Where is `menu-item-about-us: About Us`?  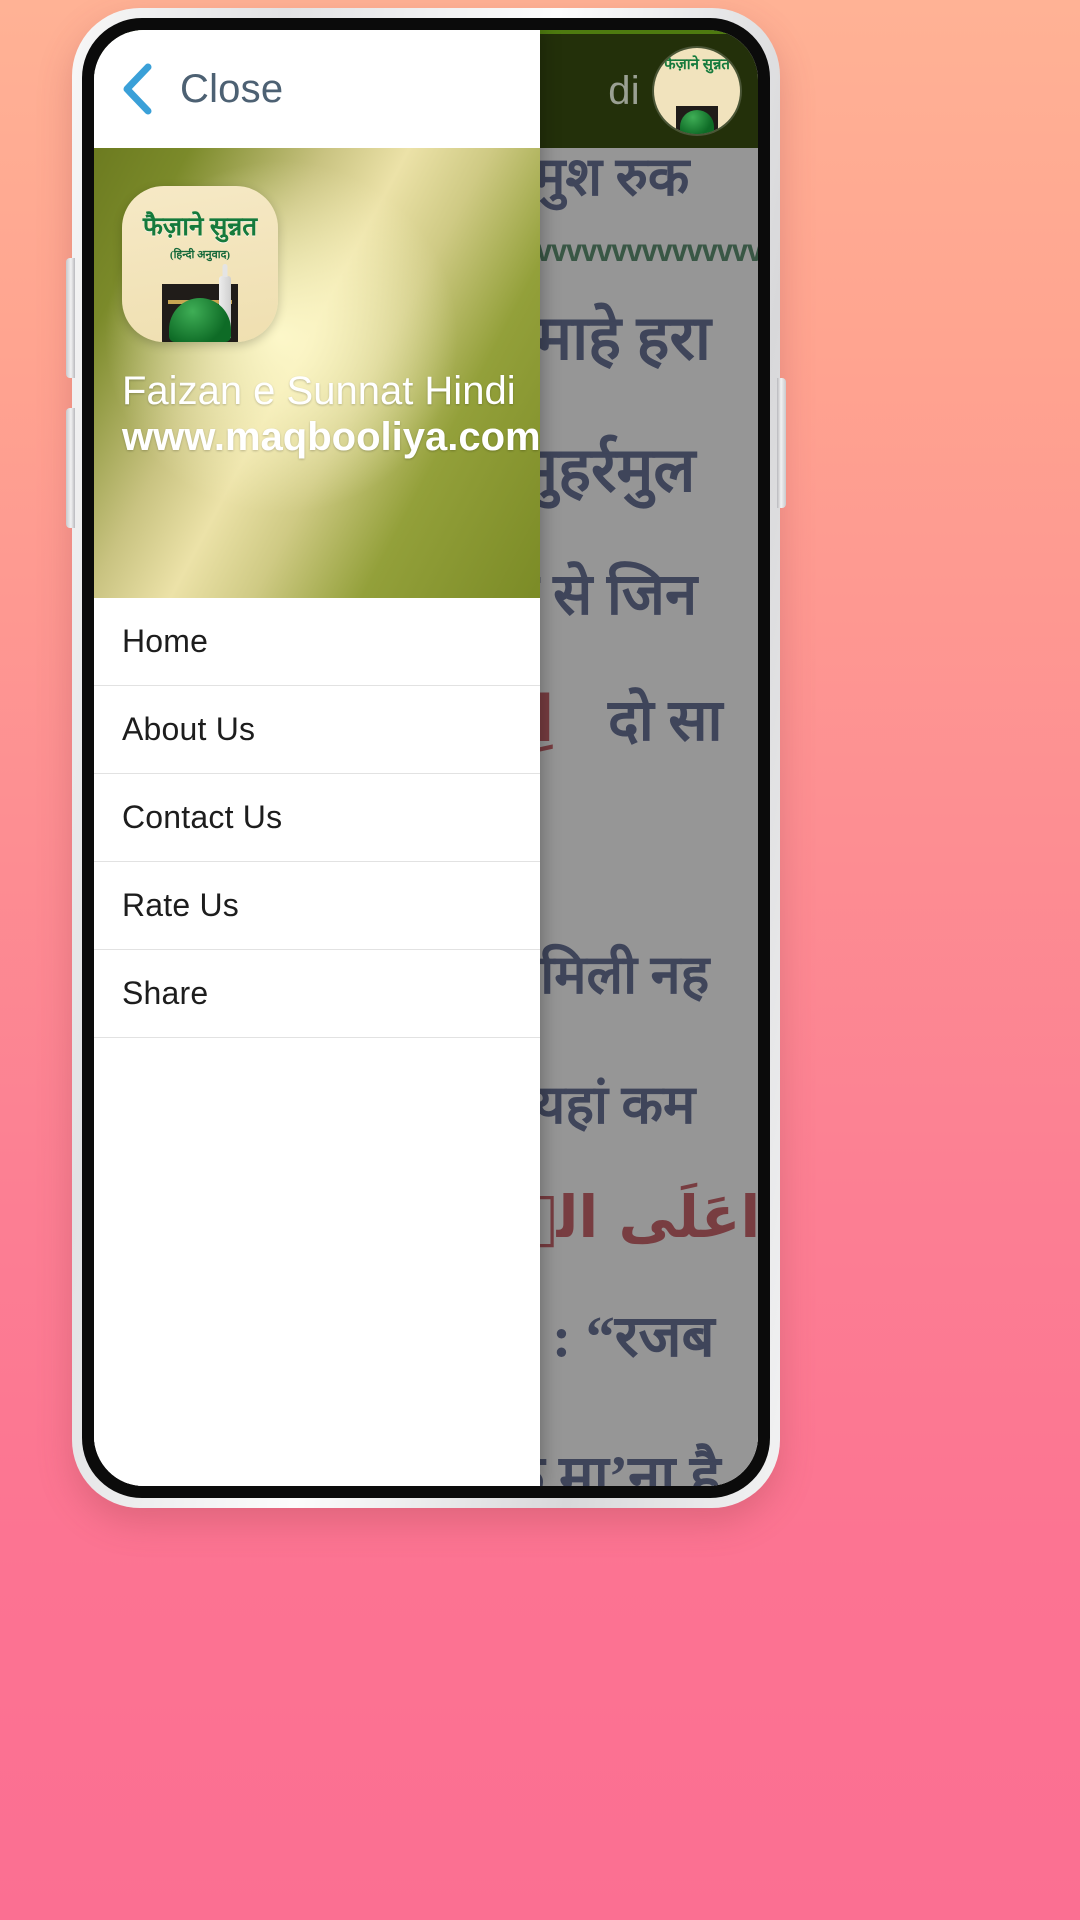
menu-item-about-us: About Us is located at coordinates (317, 730).